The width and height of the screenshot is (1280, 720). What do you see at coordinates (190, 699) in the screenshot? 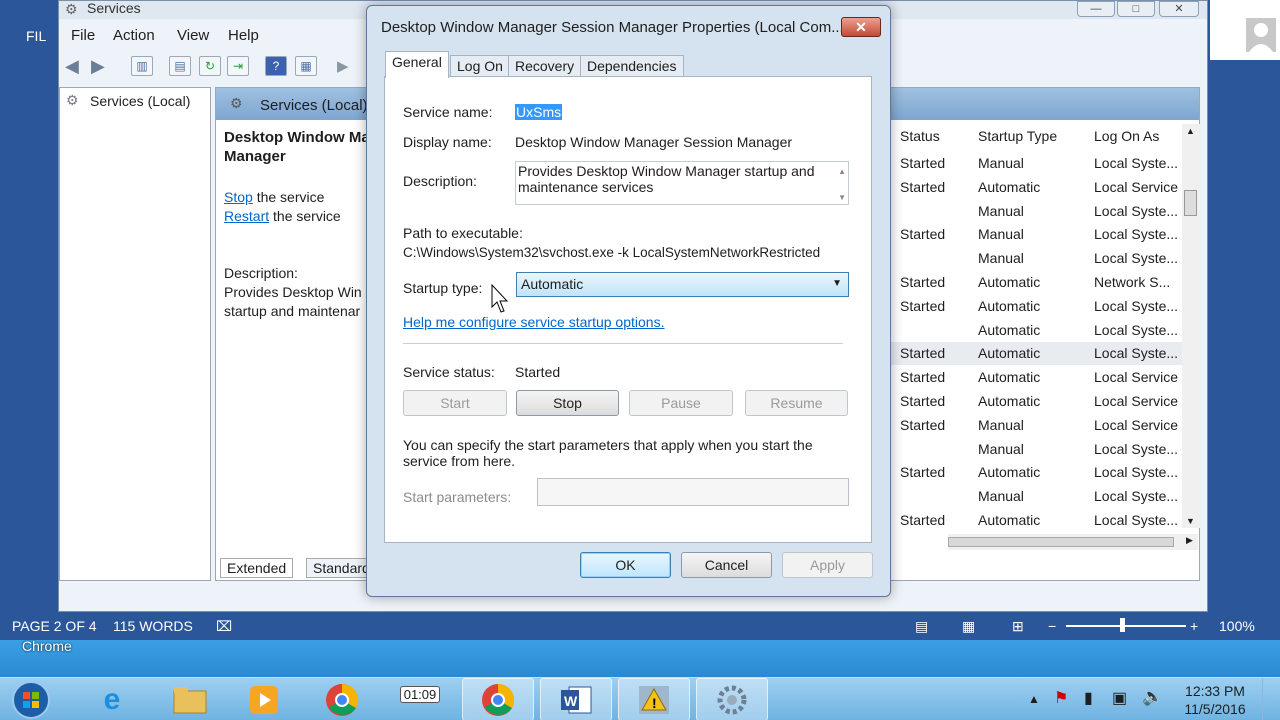
I see `taskbar-explorer` at bounding box center [190, 699].